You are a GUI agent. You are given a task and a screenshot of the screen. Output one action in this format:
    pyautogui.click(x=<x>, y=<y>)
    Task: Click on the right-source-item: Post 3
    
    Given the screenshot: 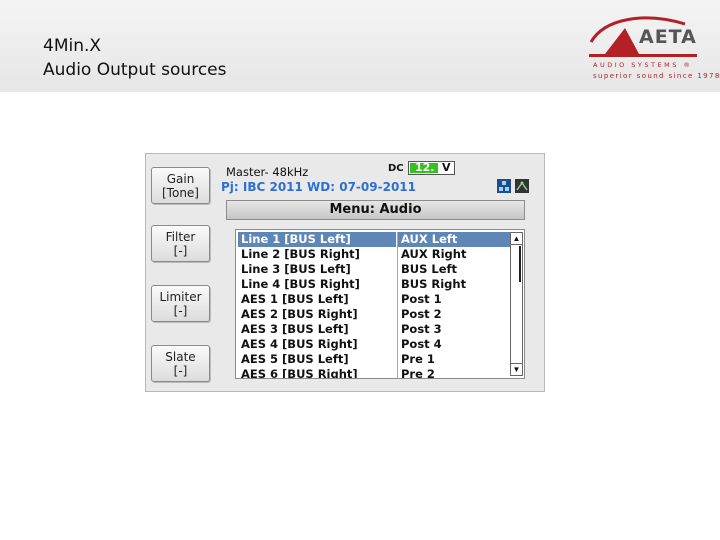 What is the action you would take?
    pyautogui.click(x=454, y=329)
    